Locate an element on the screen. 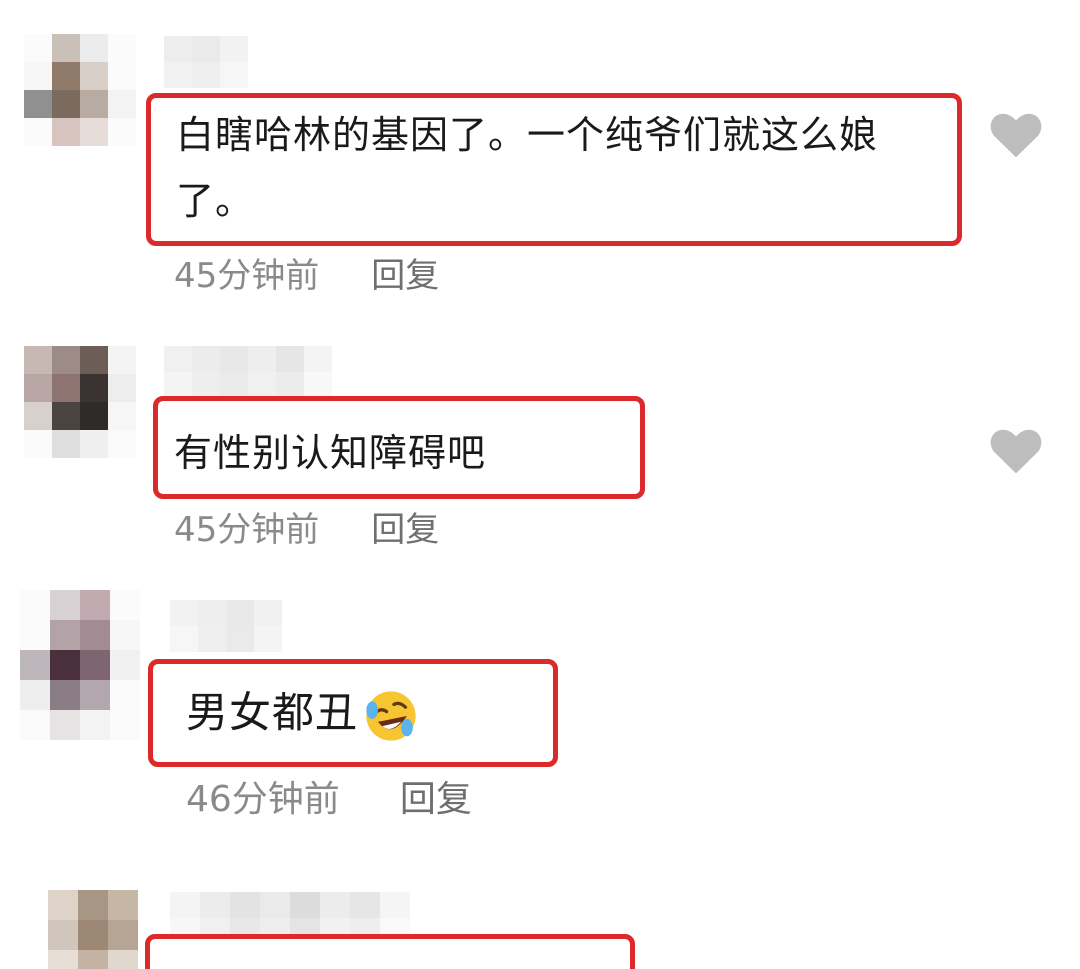 The image size is (1080, 969). comment-item is located at coordinates (540, 919).